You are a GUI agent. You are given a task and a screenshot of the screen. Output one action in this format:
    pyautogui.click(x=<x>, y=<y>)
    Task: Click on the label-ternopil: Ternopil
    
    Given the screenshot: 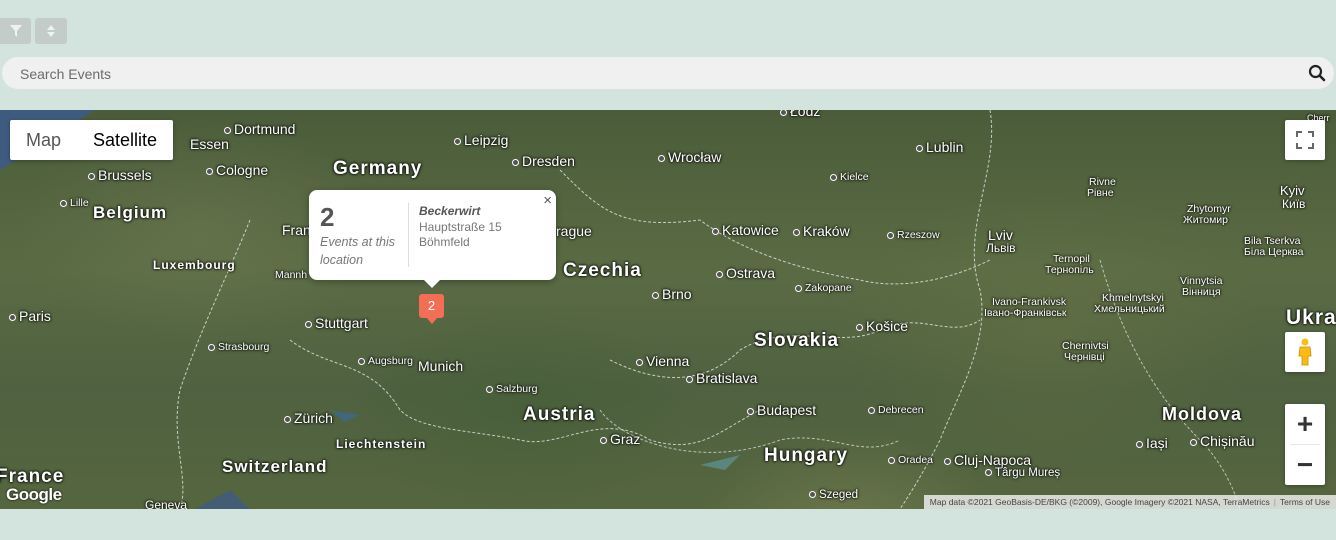 What is the action you would take?
    pyautogui.click(x=1071, y=259)
    